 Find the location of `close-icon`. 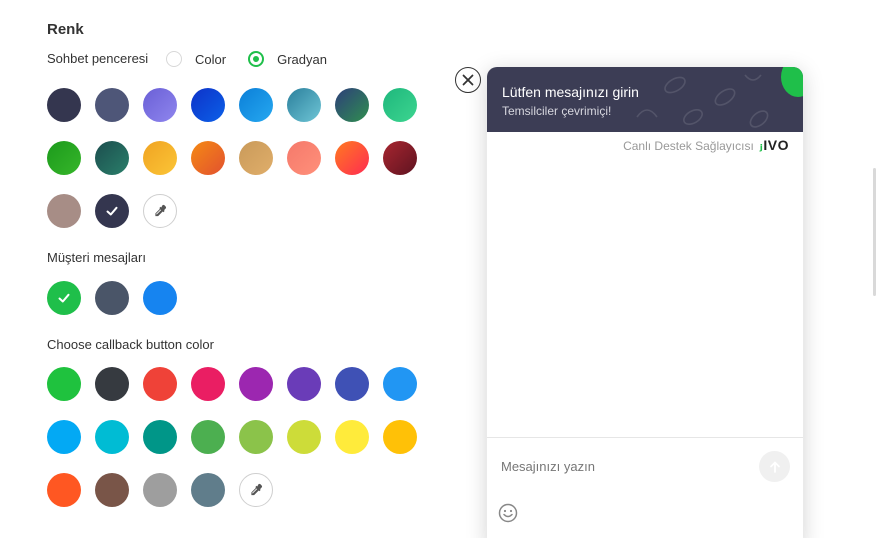

close-icon is located at coordinates (468, 80).